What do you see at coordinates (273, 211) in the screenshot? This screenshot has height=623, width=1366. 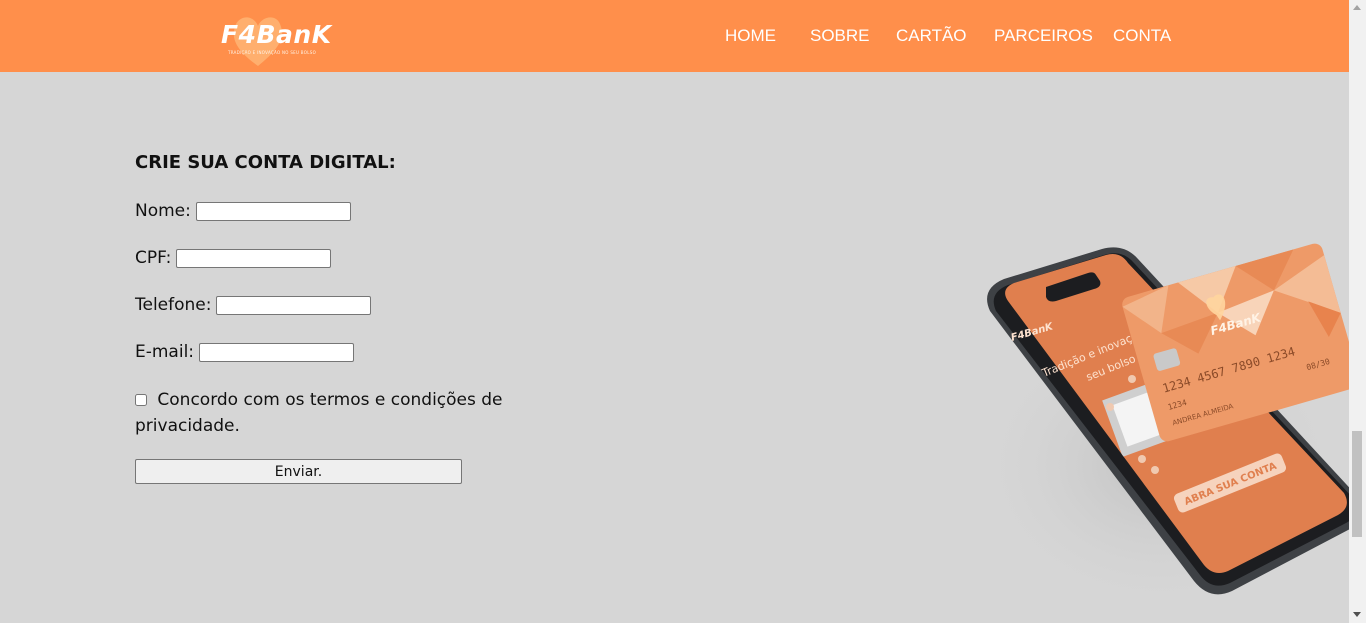 I see `name-input` at bounding box center [273, 211].